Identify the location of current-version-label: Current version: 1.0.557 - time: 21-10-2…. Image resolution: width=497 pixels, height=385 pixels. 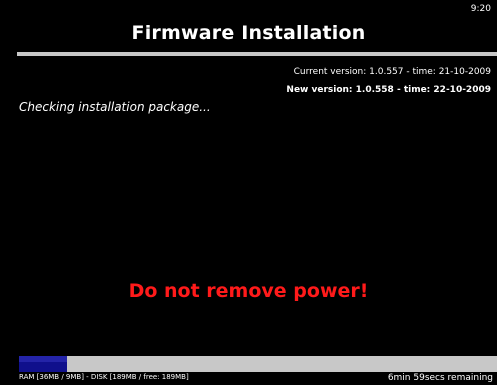
(392, 72).